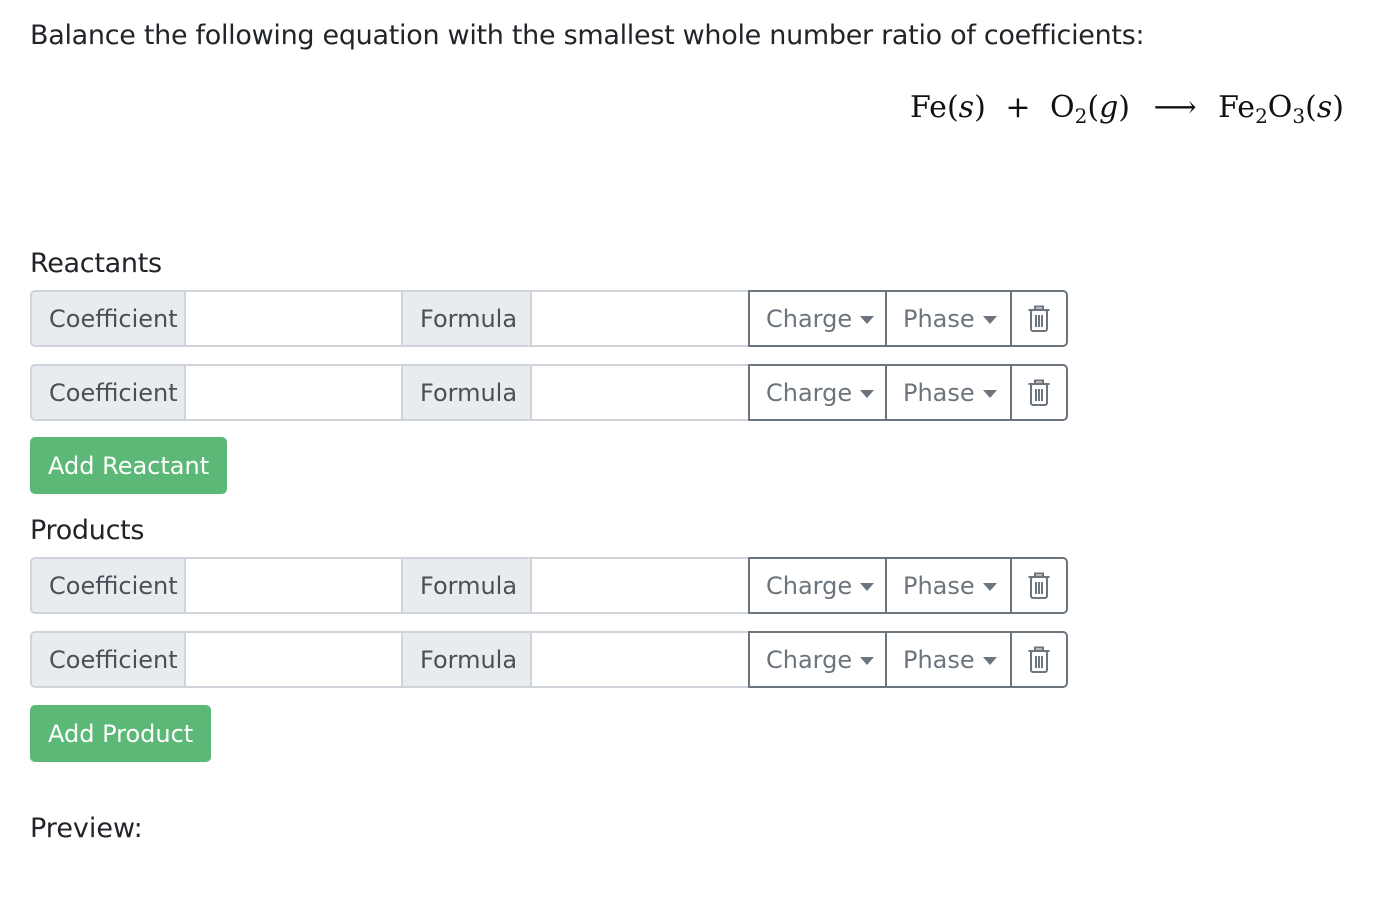  Describe the element at coordinates (86, 828) in the screenshot. I see `preview-label: Preview:` at that location.